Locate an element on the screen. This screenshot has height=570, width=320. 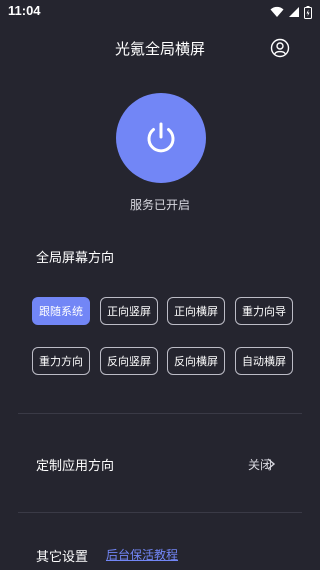
battery-icon is located at coordinates (308, 12).